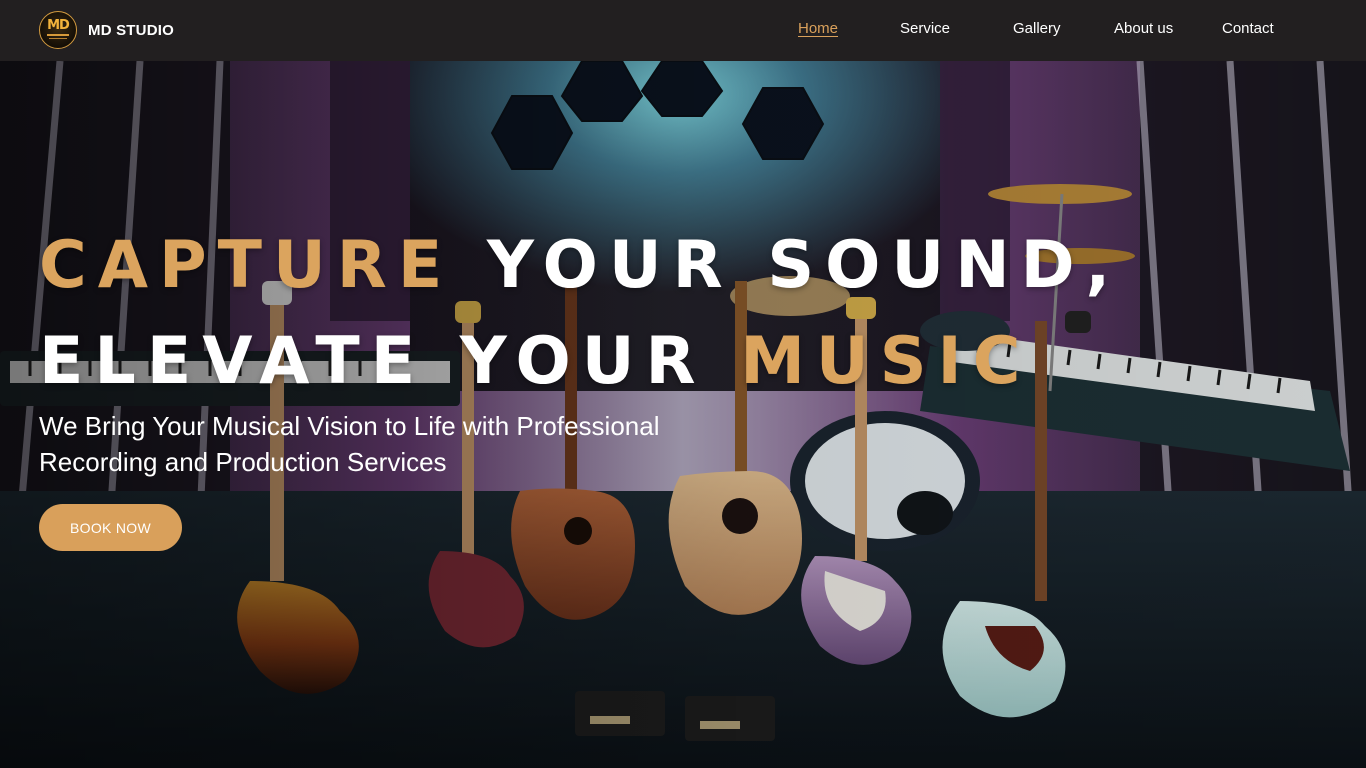  What do you see at coordinates (886, 361) in the screenshot?
I see `headline-word-music: MUSIC` at bounding box center [886, 361].